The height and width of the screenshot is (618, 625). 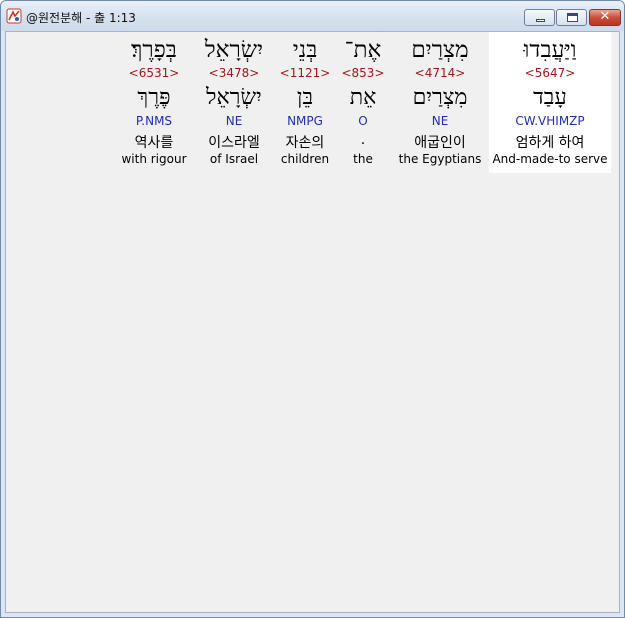 What do you see at coordinates (305, 50) in the screenshot?
I see `hebrew-word: בְּנֵי` at bounding box center [305, 50].